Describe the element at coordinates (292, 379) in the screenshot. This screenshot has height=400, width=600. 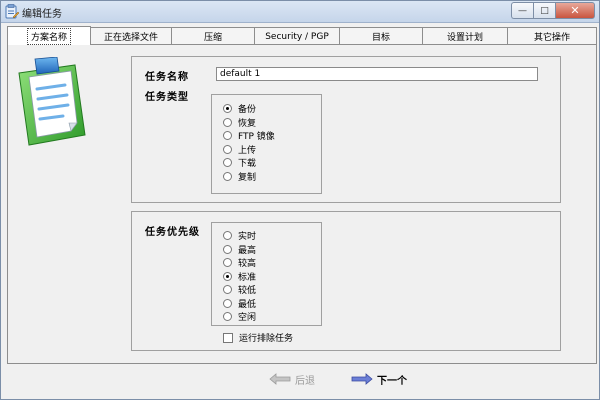
I see `back-button: 后退` at that location.